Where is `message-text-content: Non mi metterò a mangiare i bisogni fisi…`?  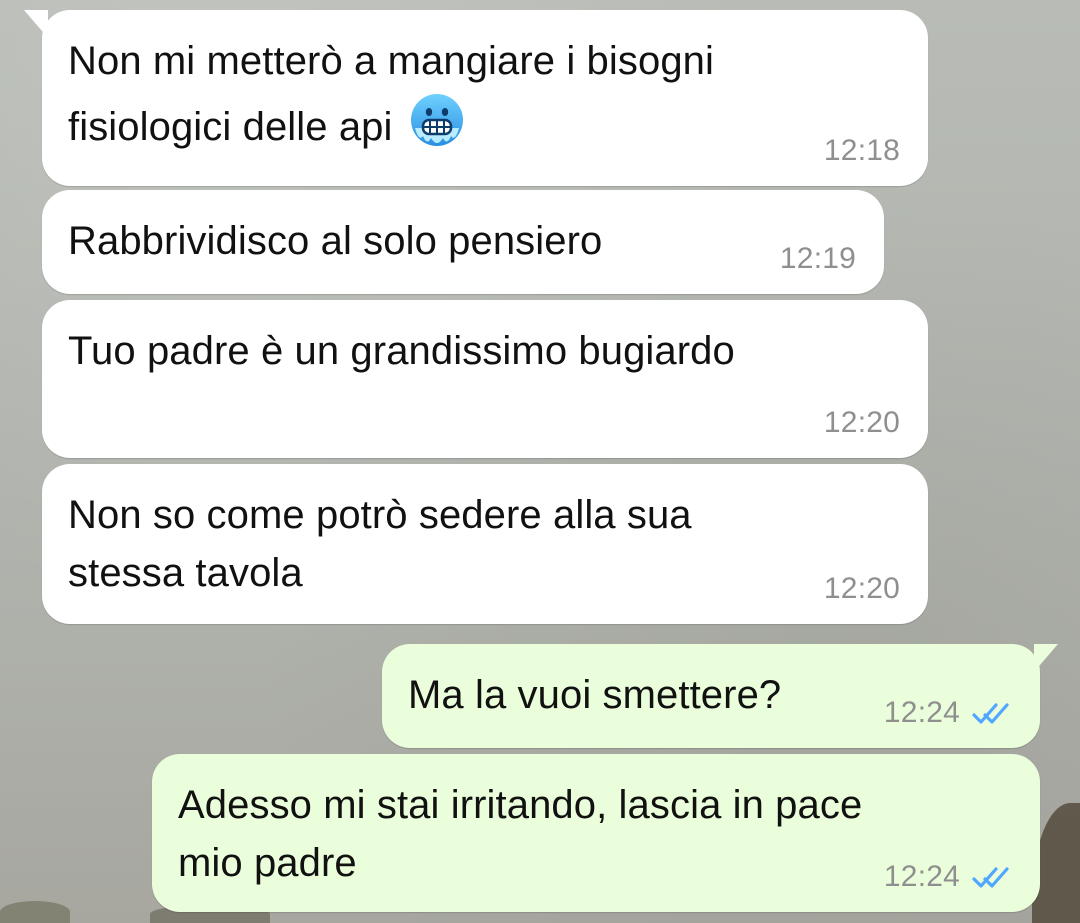 message-text-content: Non mi metterò a mangiare i bisogni fisi… is located at coordinates (391, 94).